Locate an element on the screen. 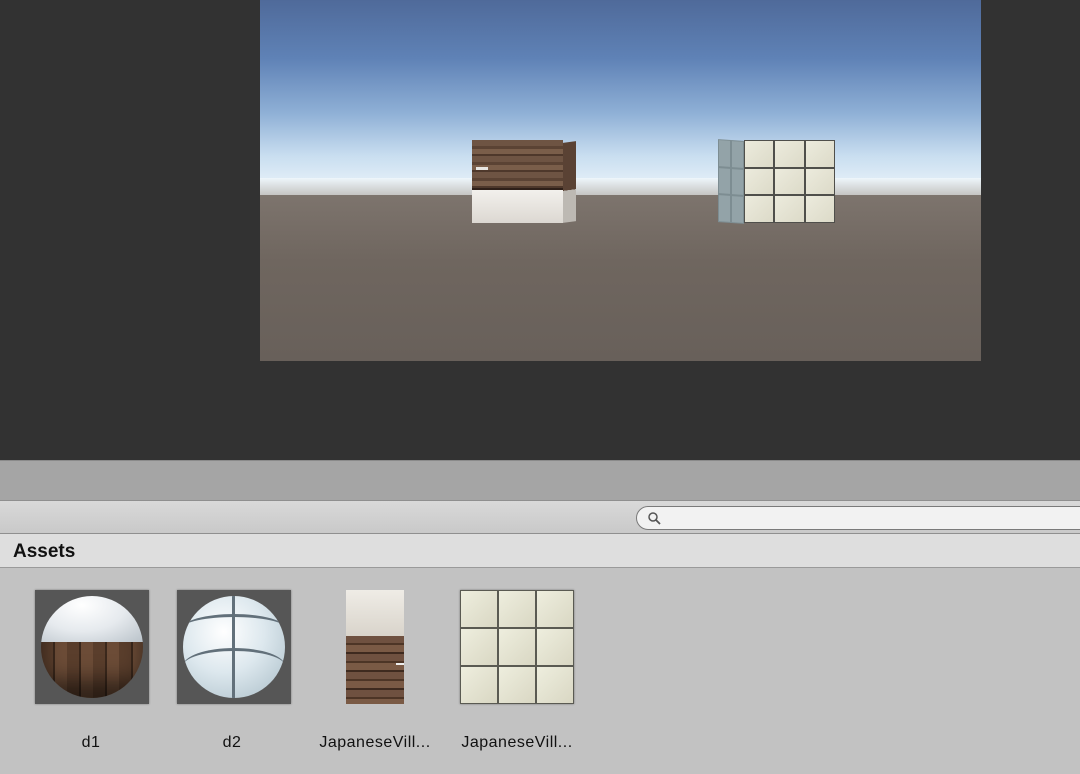 This screenshot has height=774, width=1080. cube-wood-plaster is located at coordinates (524, 181).